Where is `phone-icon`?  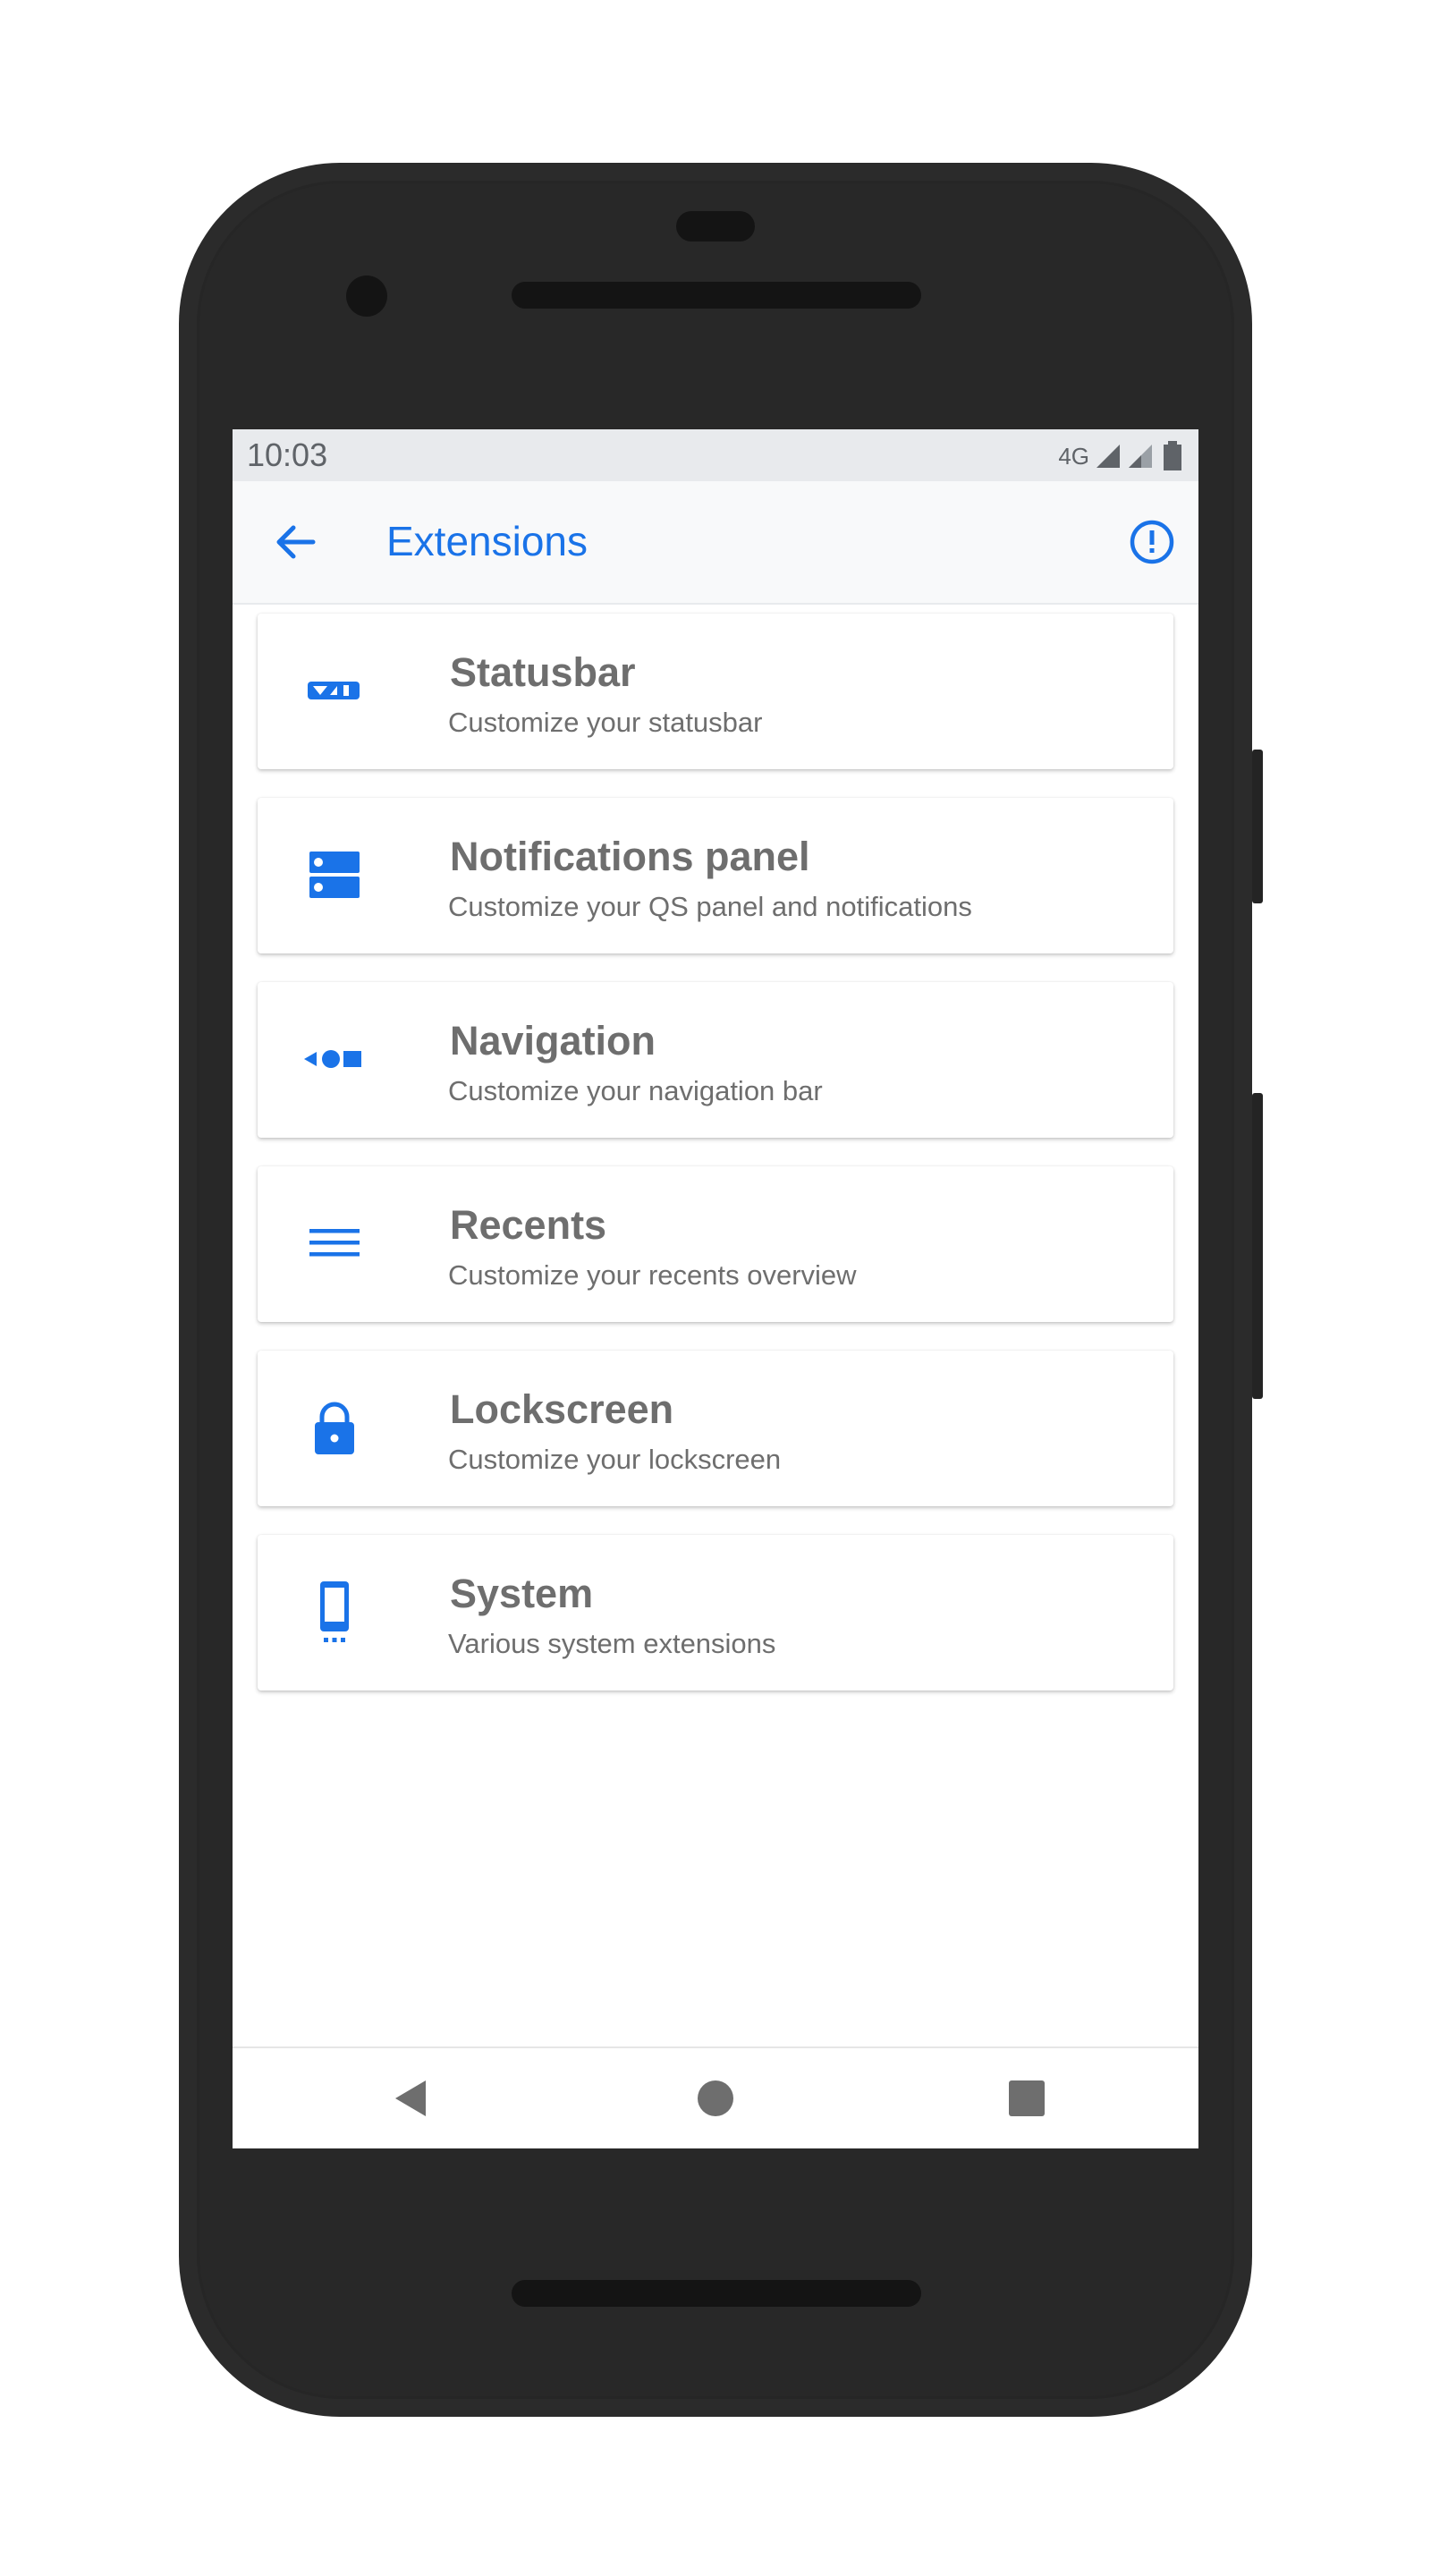 phone-icon is located at coordinates (333, 1612).